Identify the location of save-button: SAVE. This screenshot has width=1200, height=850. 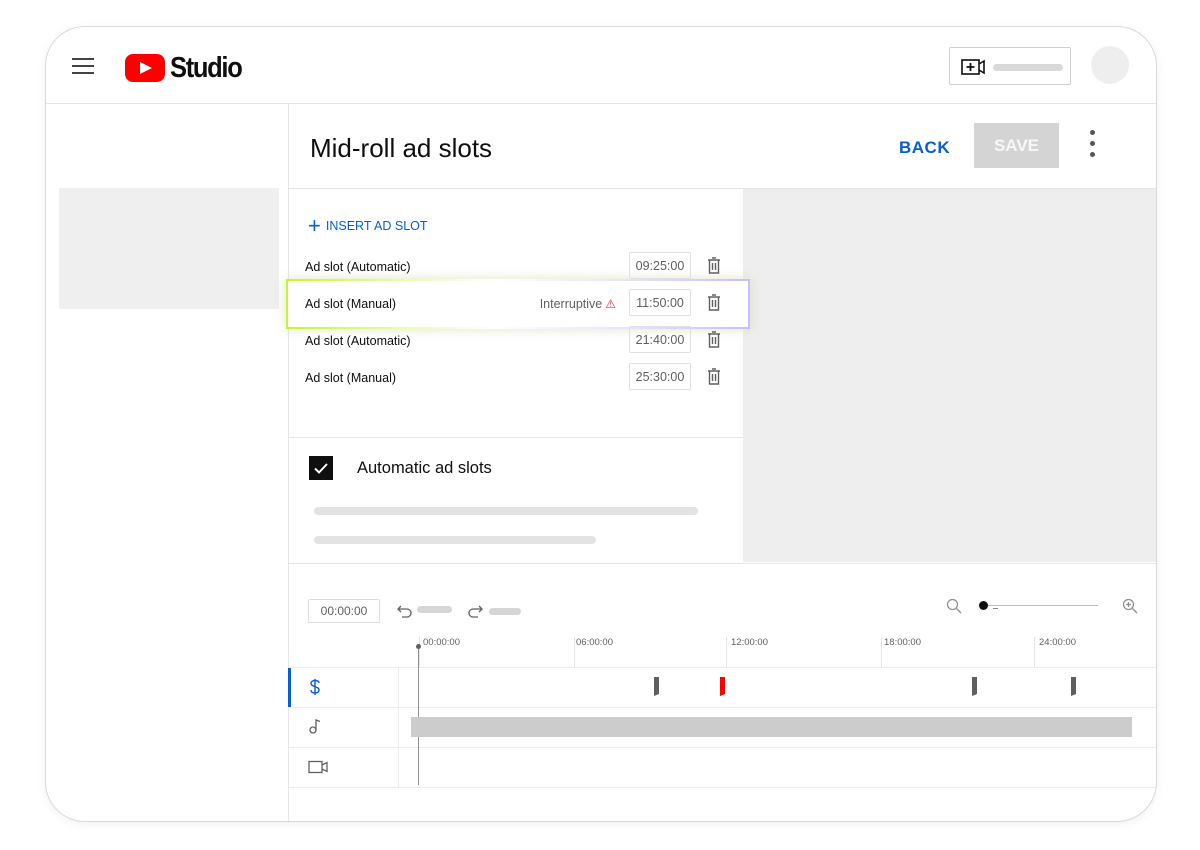
(1016, 145).